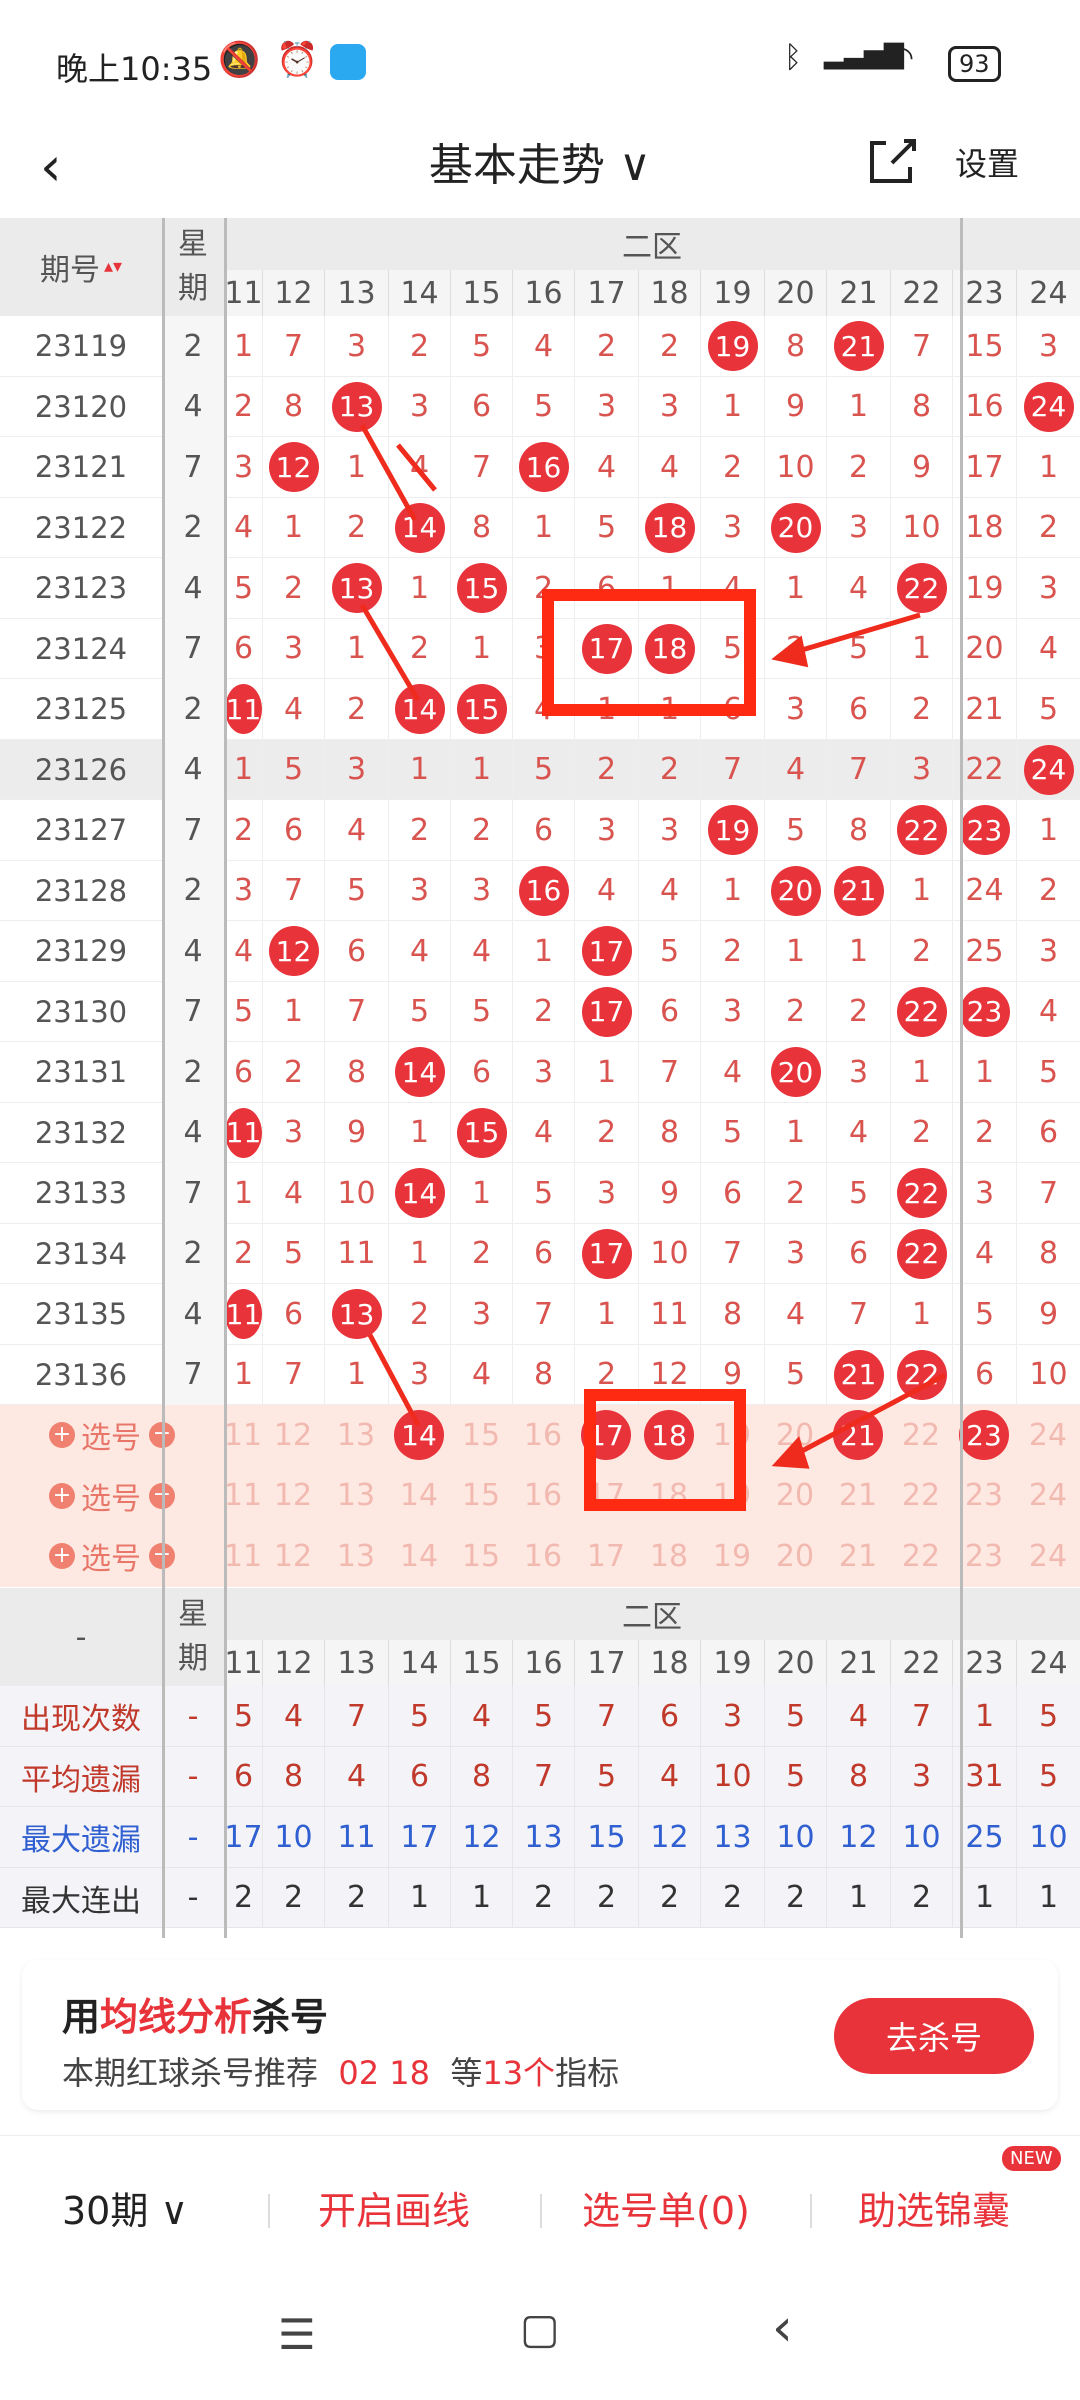  I want to click on menu-nav-button: ☰, so click(297, 2334).